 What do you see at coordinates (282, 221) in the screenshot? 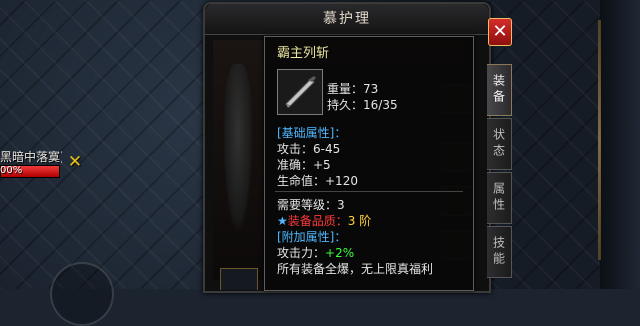
I see `star-icon: ★` at bounding box center [282, 221].